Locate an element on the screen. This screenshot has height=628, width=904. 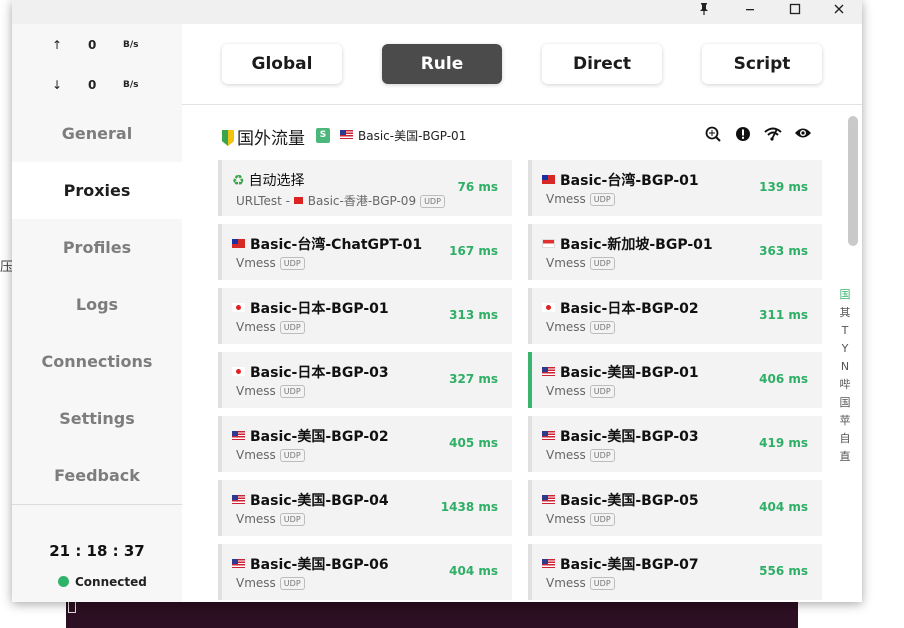
index-letter: 其 is located at coordinates (845, 313).